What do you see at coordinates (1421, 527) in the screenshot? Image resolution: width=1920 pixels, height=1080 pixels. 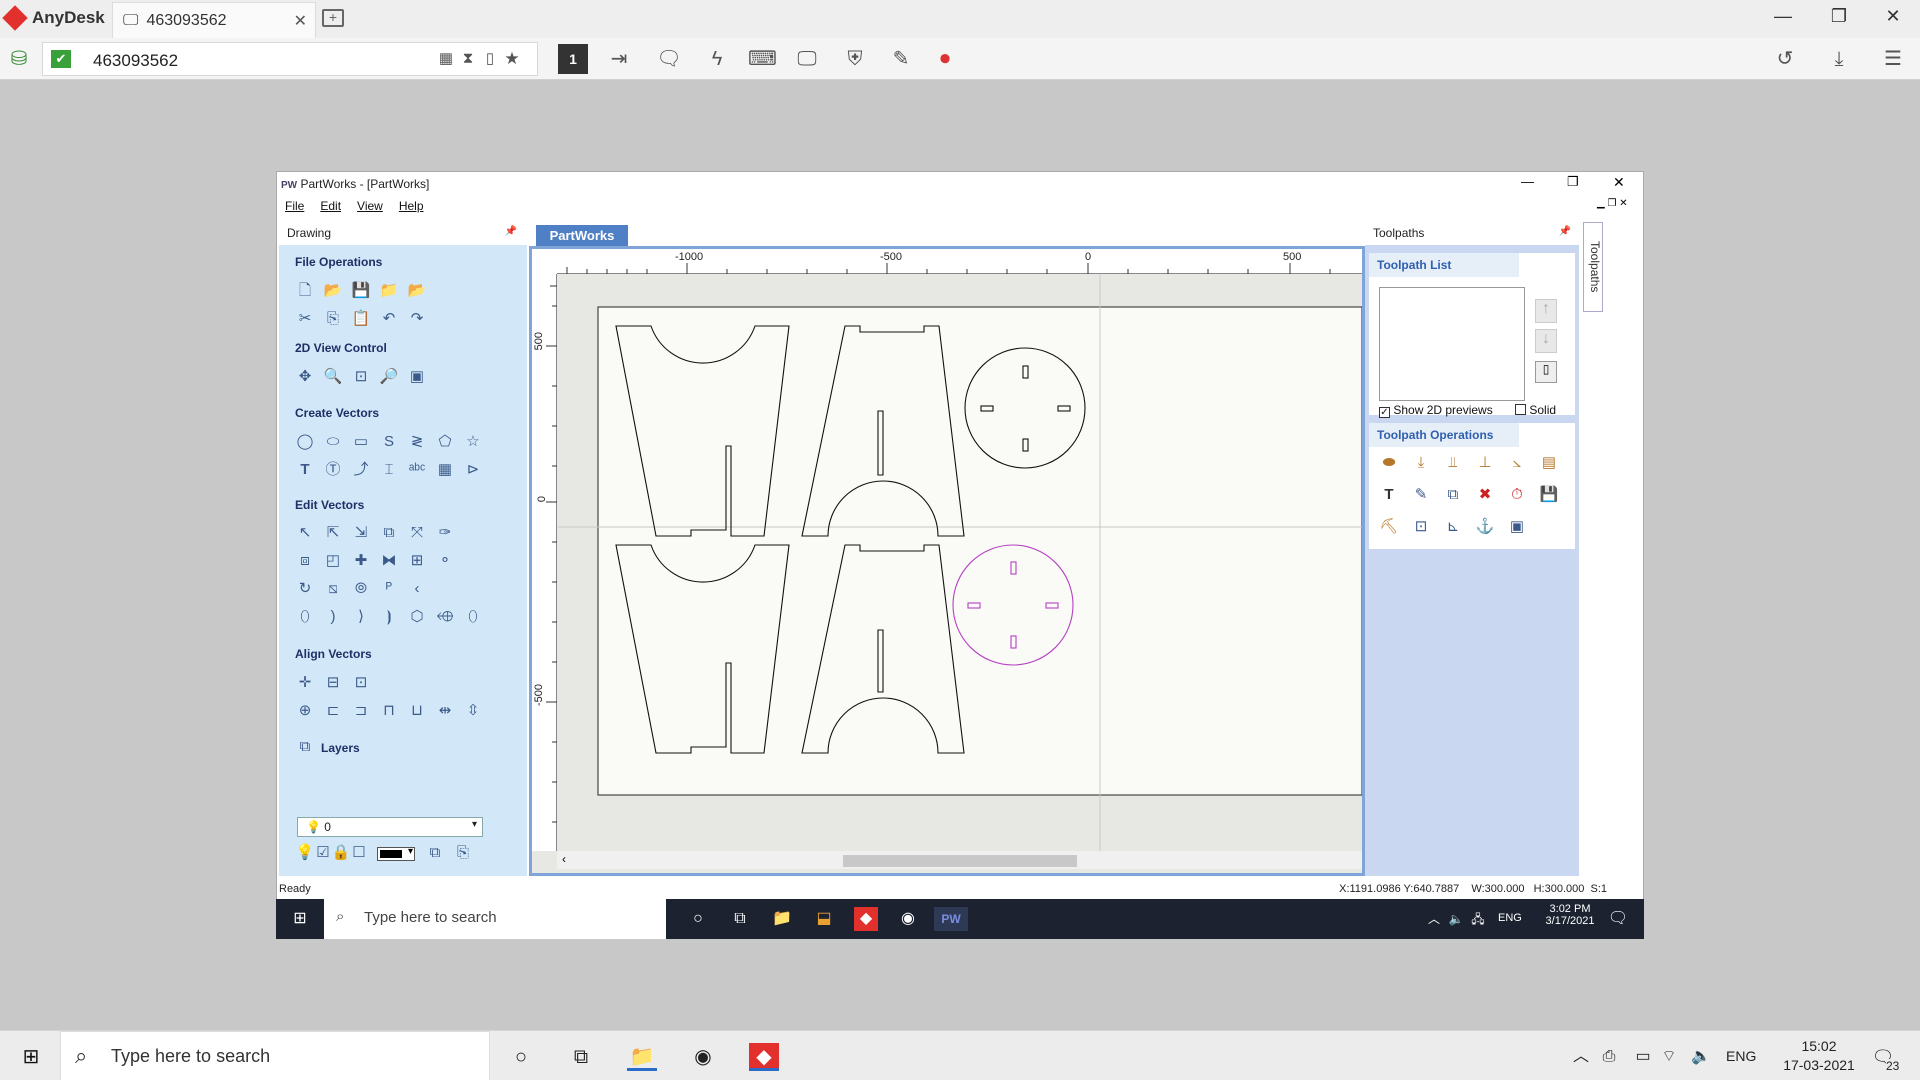 I see `material-setup-icon: ⊡` at bounding box center [1421, 527].